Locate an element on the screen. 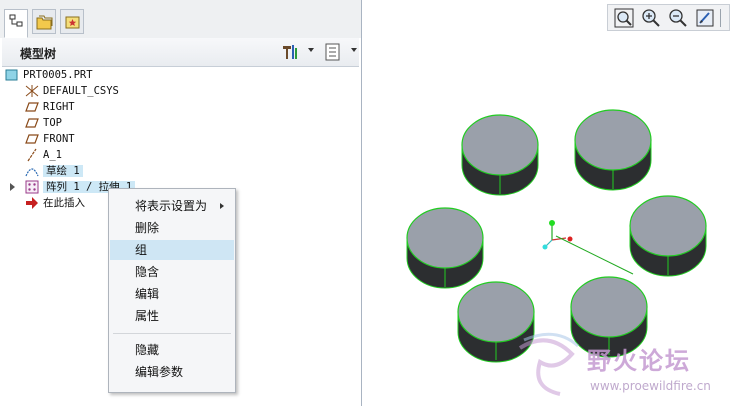  zoom-in-icon is located at coordinates (651, 18).